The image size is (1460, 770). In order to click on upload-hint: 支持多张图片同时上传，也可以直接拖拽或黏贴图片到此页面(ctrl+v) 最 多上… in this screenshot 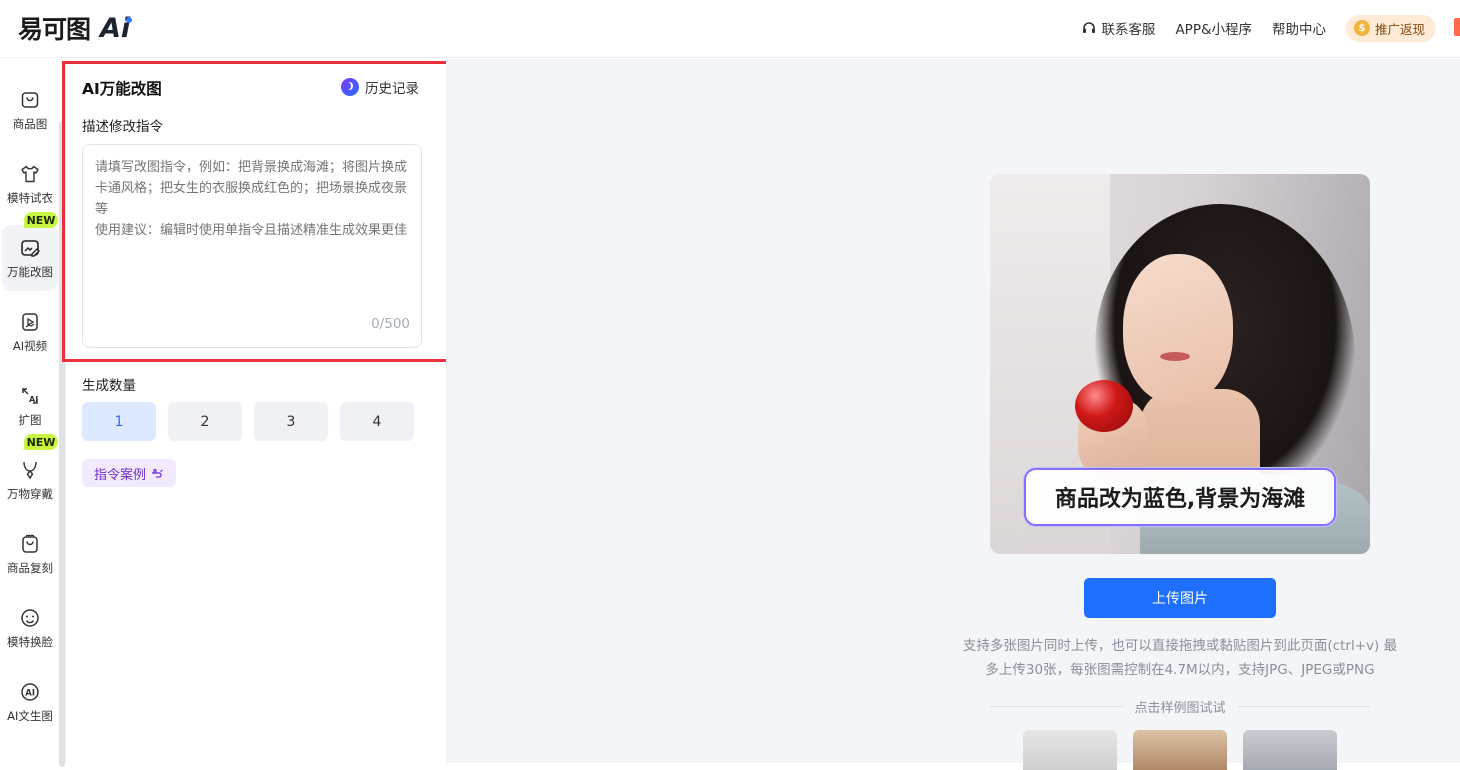, I will do `click(1180, 658)`.